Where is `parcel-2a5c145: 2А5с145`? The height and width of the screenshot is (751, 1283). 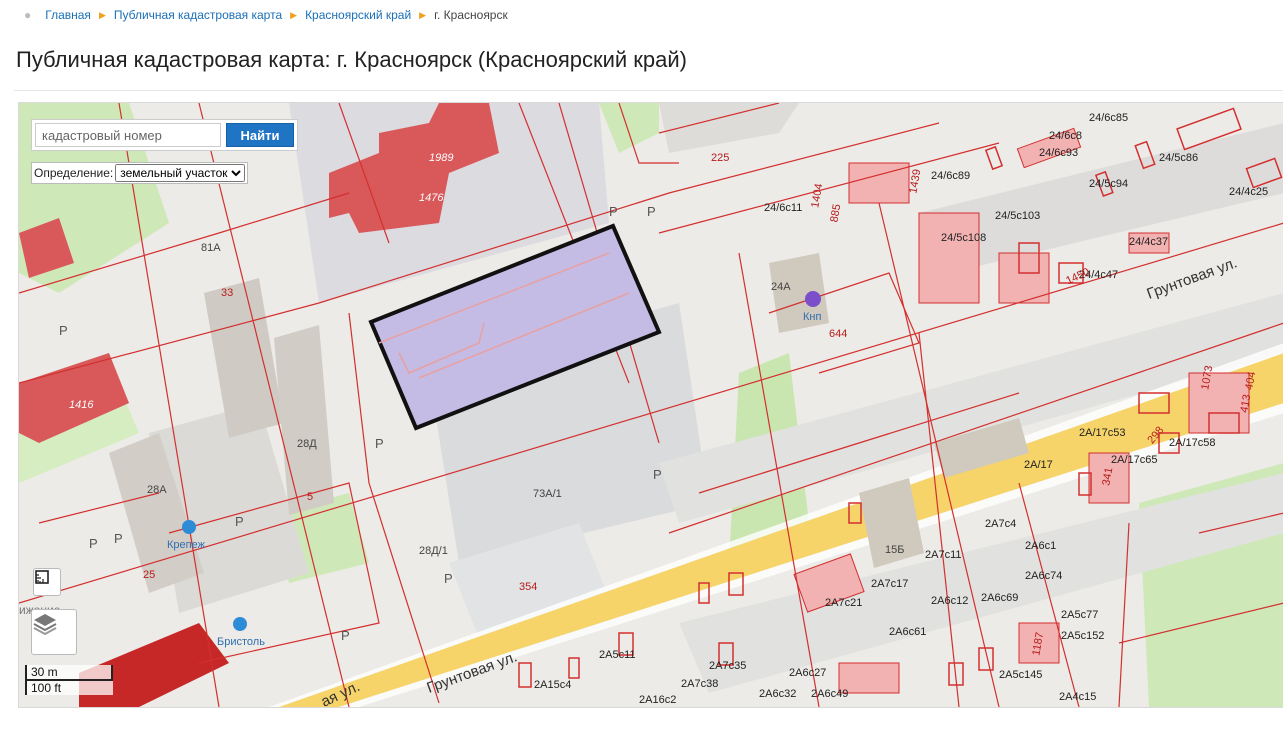 parcel-2a5c145: 2А5с145 is located at coordinates (1020, 675).